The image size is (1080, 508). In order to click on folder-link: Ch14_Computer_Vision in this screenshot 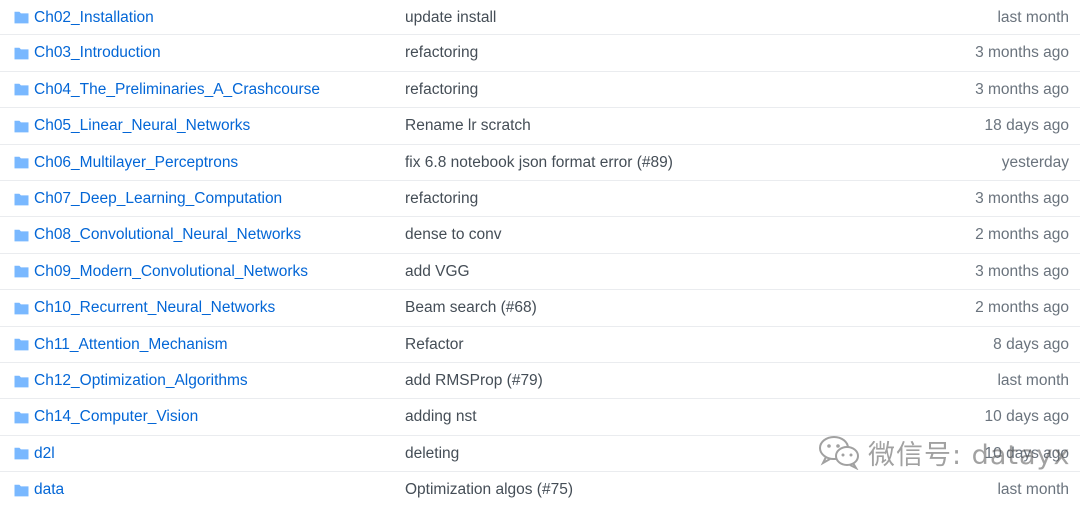, I will do `click(116, 417)`.